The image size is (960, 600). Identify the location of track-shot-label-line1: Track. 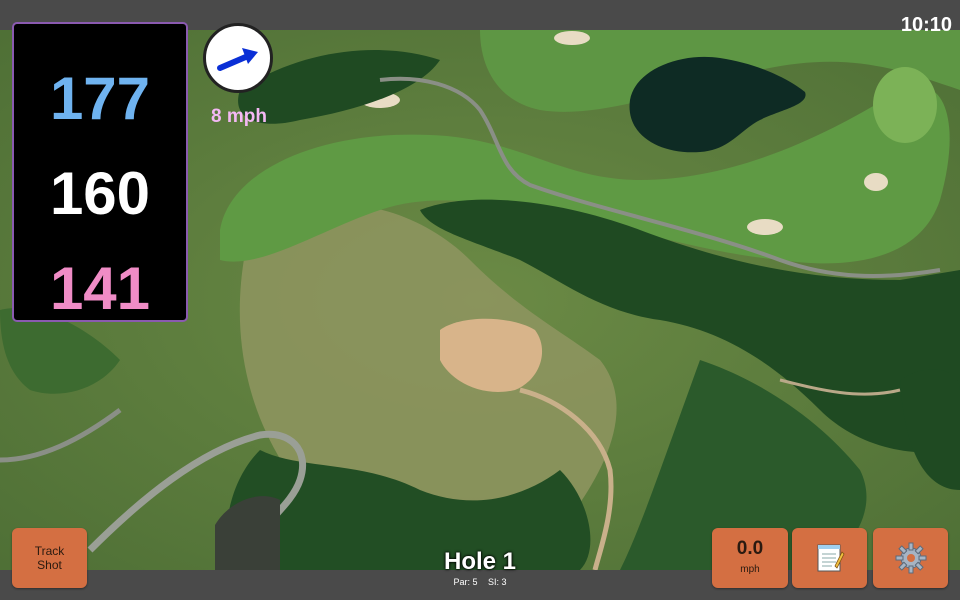
(49, 551).